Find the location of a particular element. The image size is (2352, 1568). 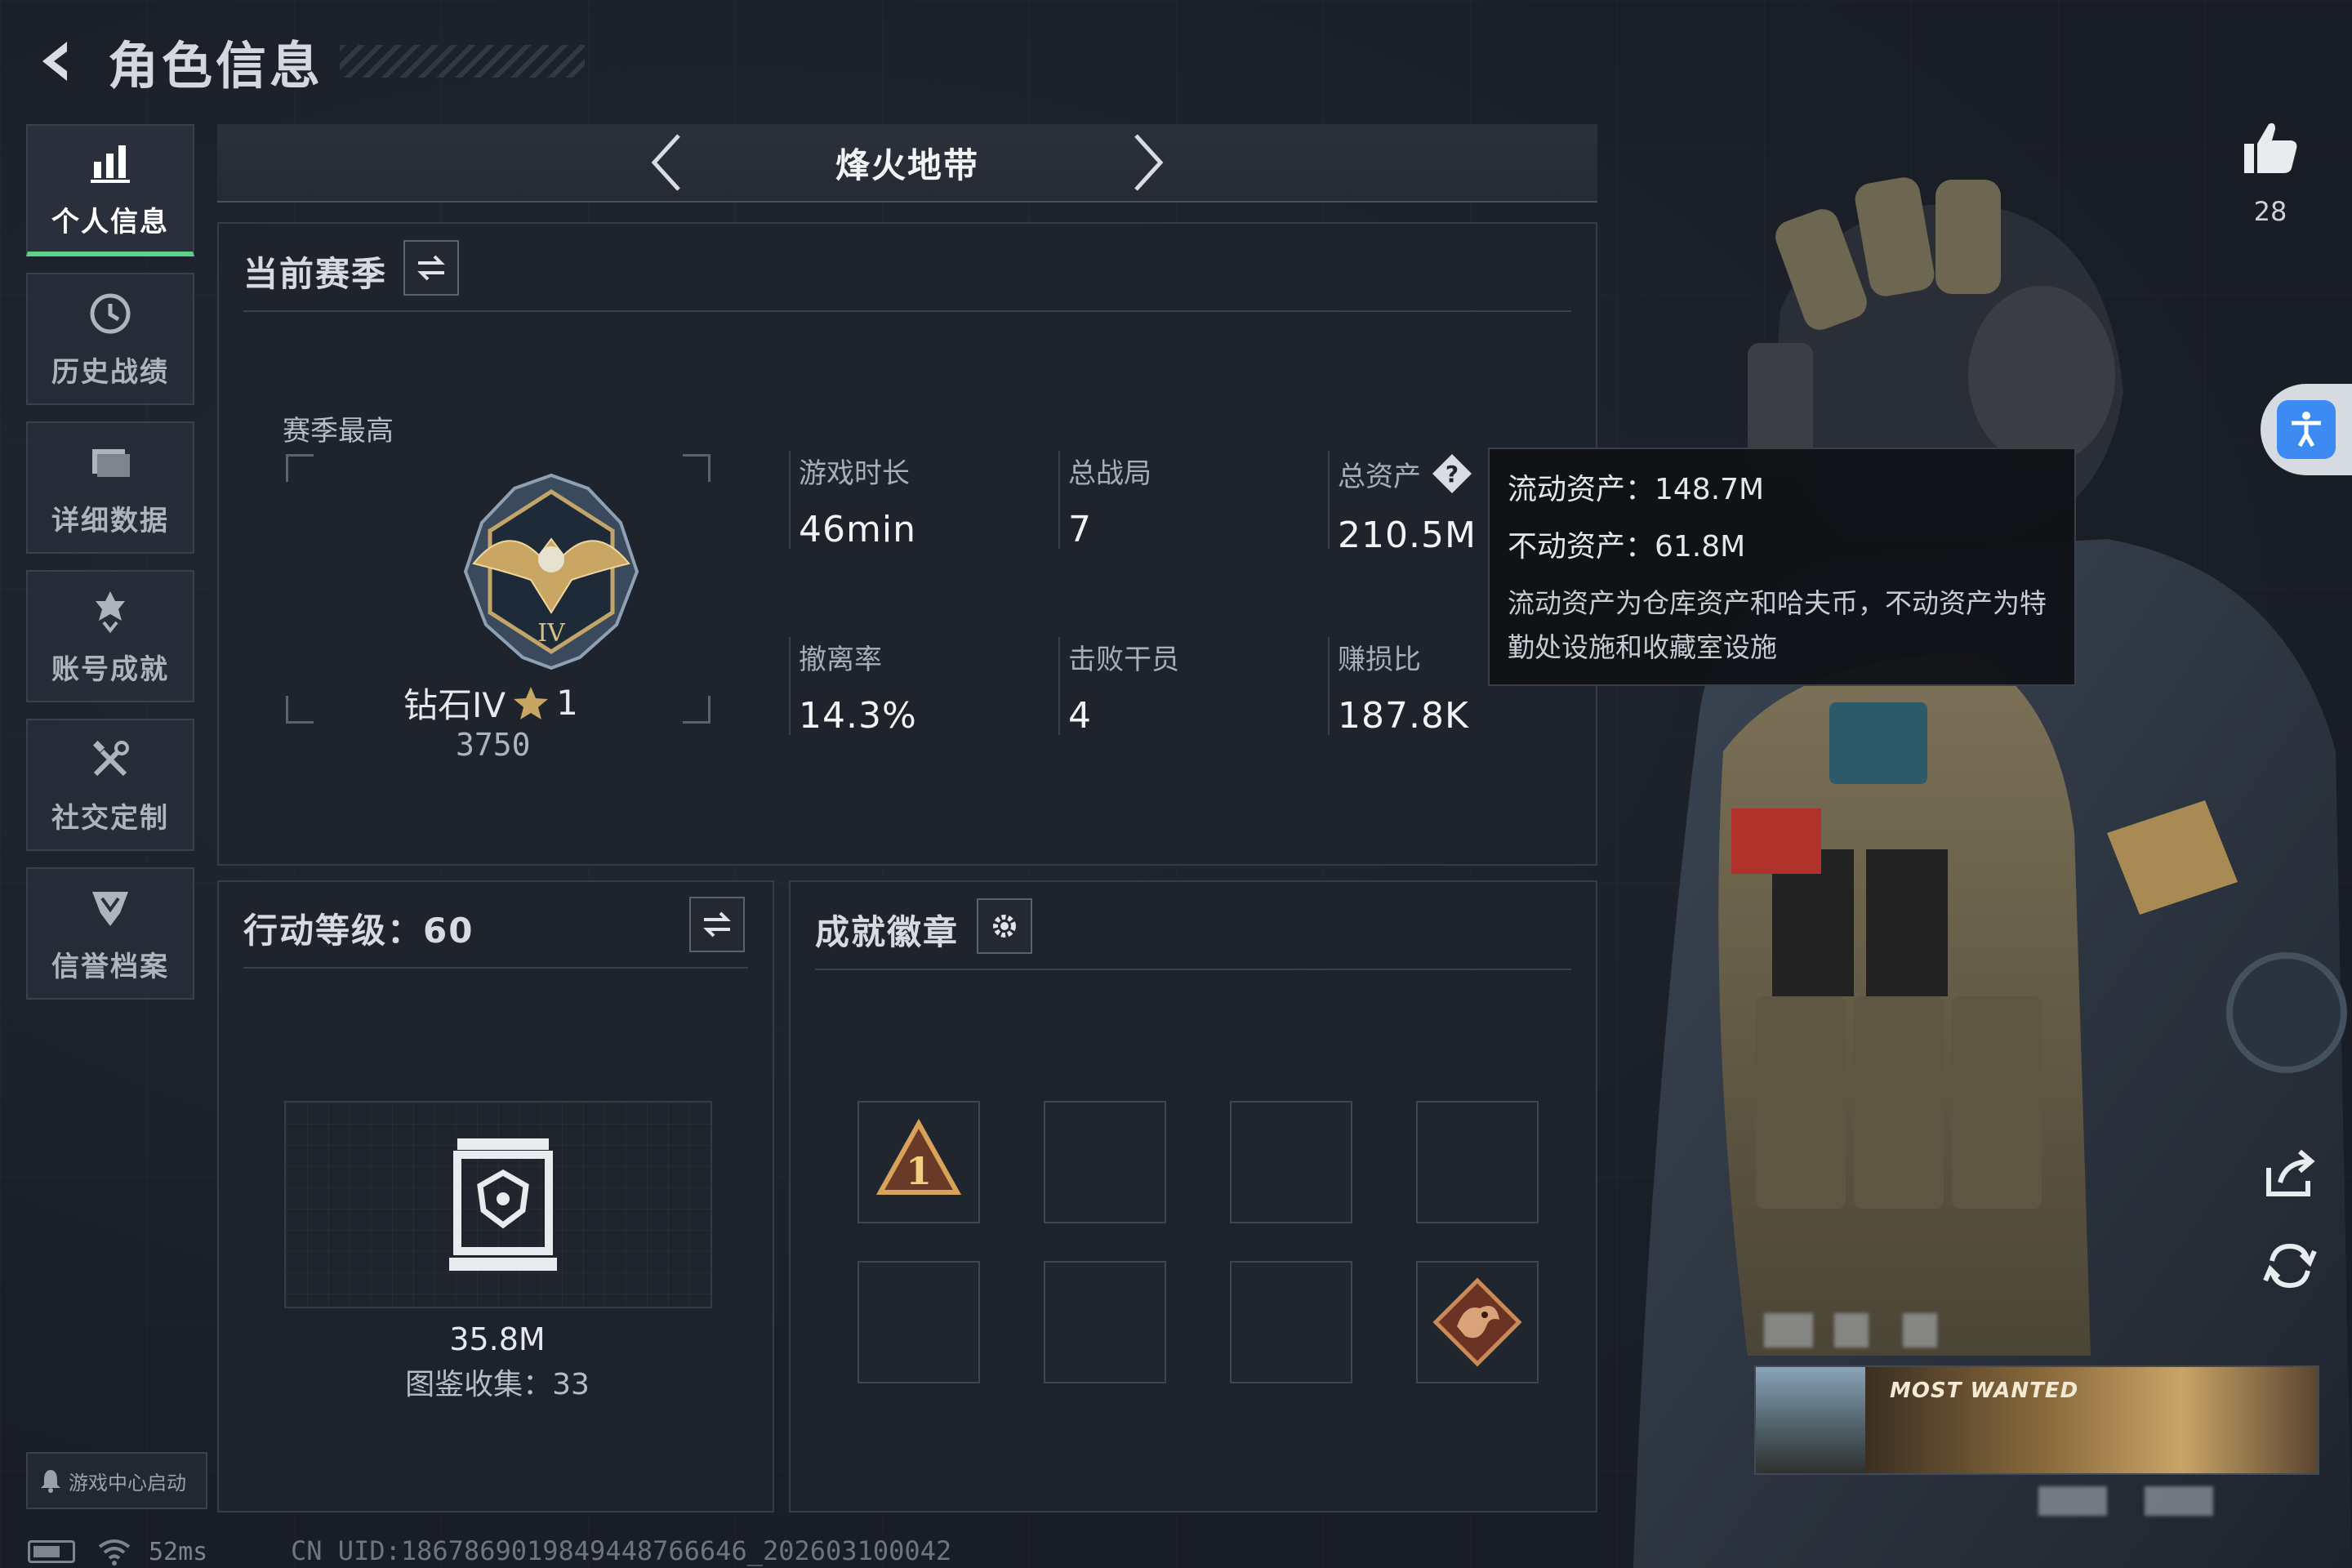

status-bar: 52ms is located at coordinates (117, 1551).